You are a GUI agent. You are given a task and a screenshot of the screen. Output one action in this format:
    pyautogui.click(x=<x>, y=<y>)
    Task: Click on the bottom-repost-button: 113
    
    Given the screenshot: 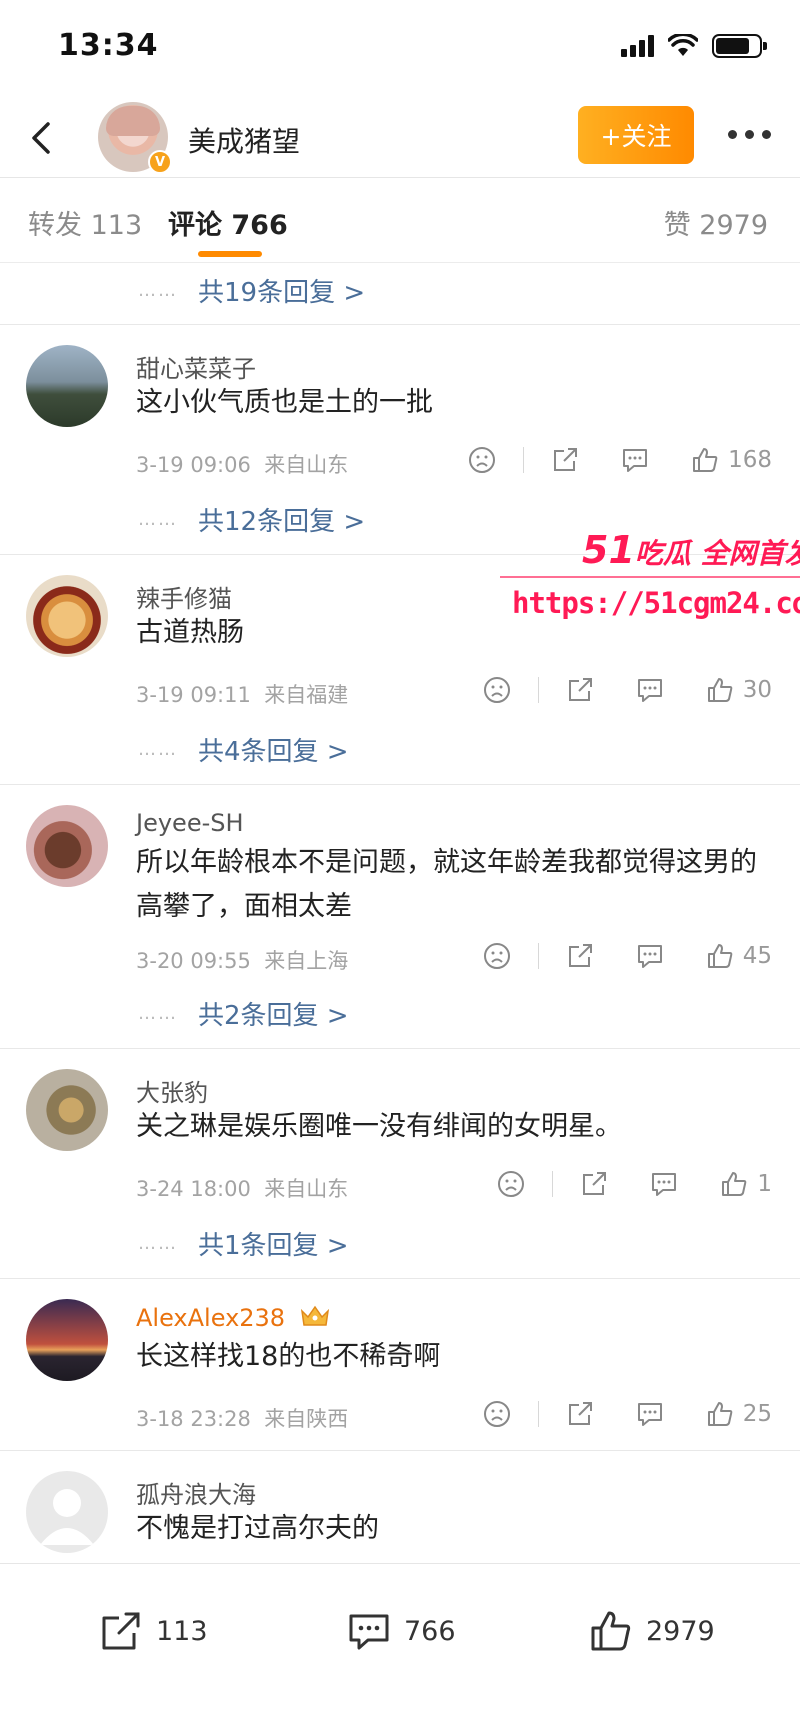 What is the action you would take?
    pyautogui.click(x=153, y=1631)
    